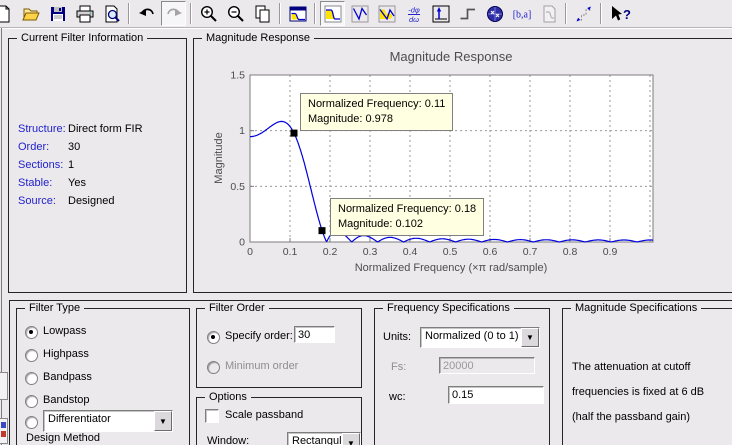  I want to click on source-label: Source:, so click(37, 201).